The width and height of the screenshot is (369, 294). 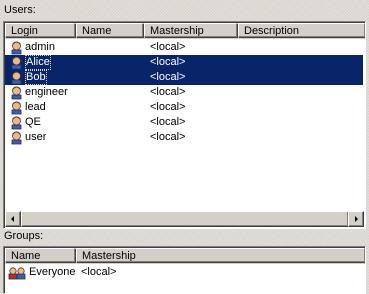 What do you see at coordinates (20, 10) in the screenshot?
I see `users-label: Users:` at bounding box center [20, 10].